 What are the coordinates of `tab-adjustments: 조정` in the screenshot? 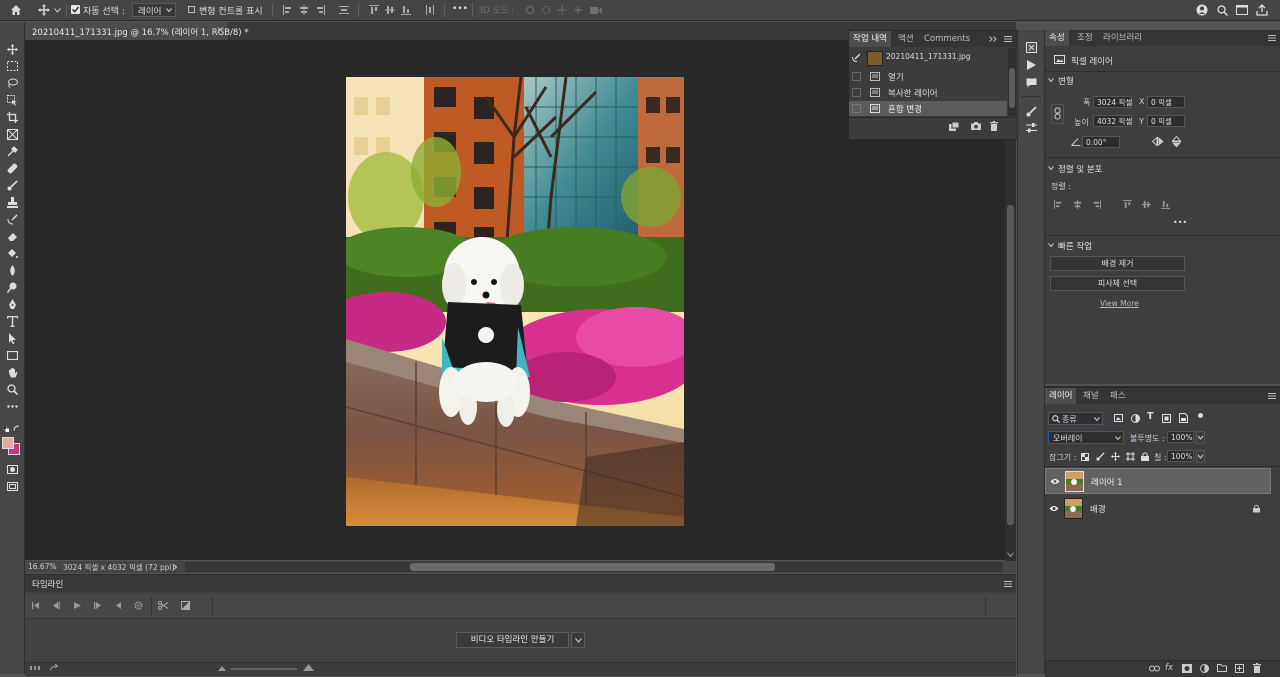 It's located at (1085, 38).